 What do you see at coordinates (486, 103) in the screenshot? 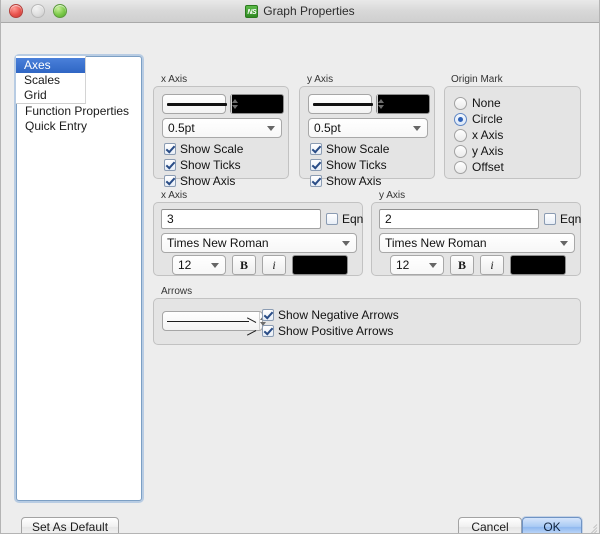
I see `origin-mark-label-none: None` at bounding box center [486, 103].